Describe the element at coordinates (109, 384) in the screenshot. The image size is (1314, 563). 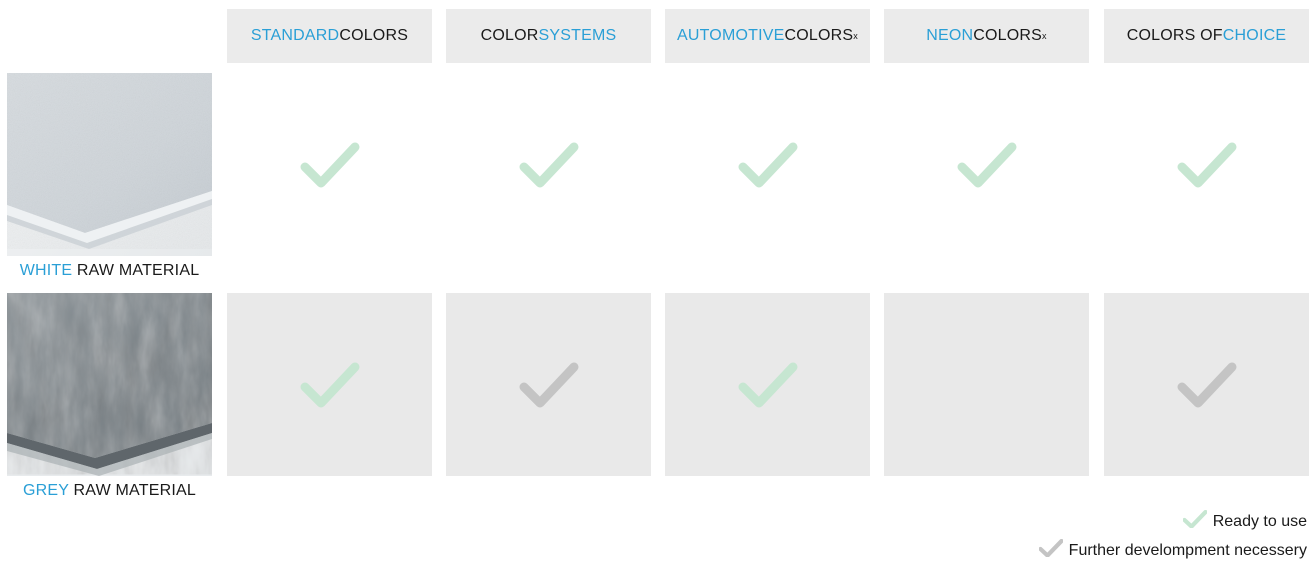
I see `grey-raw-material-image` at that location.